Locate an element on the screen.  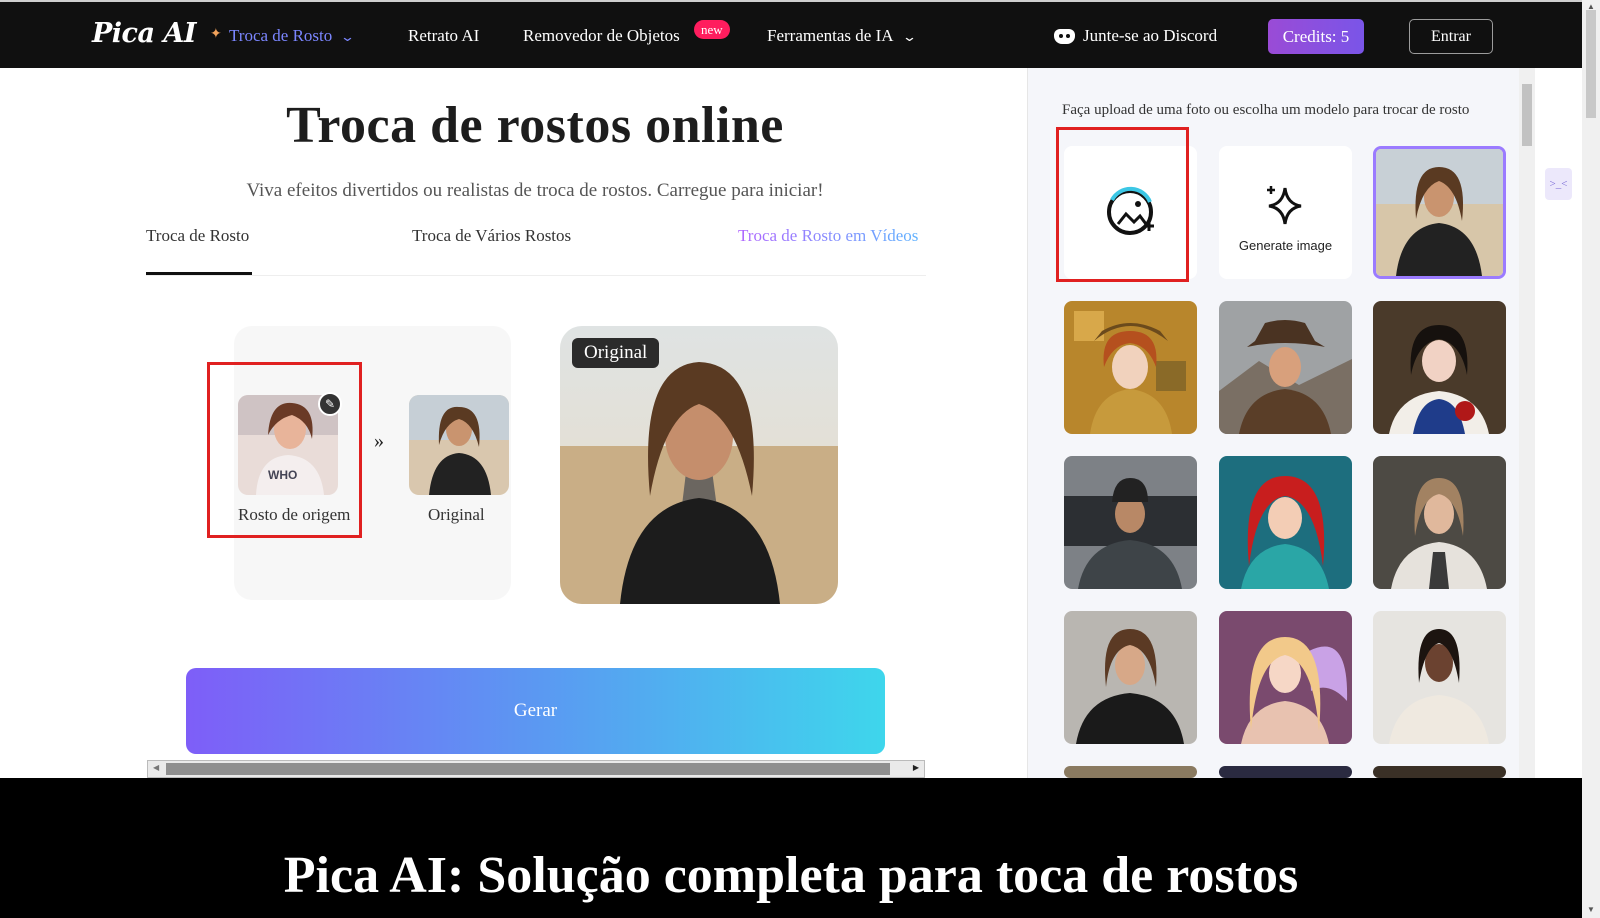
side-widget-icon: >_< is located at coordinates (1558, 184).